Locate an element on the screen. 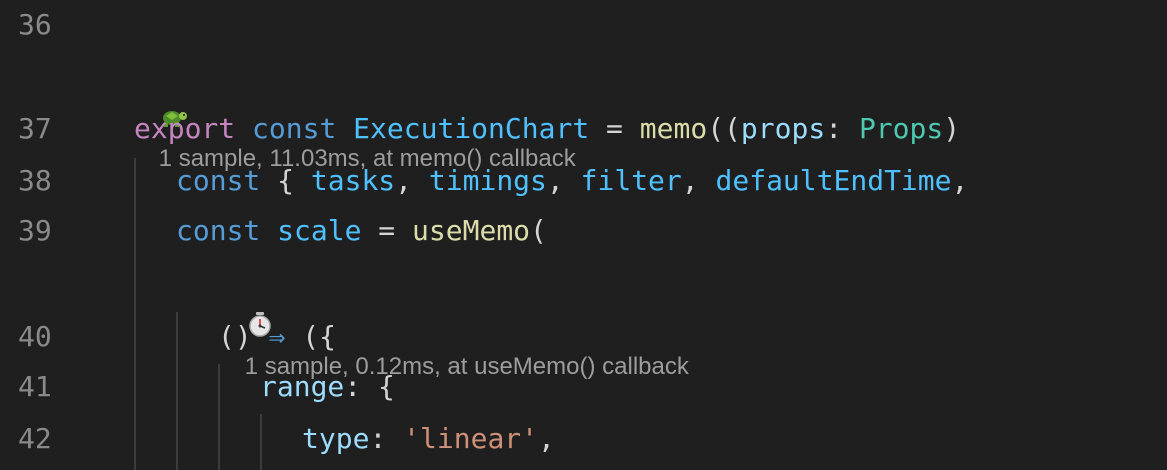 The image size is (1167, 470). code-line-41: 41 range: { is located at coordinates (583, 387).